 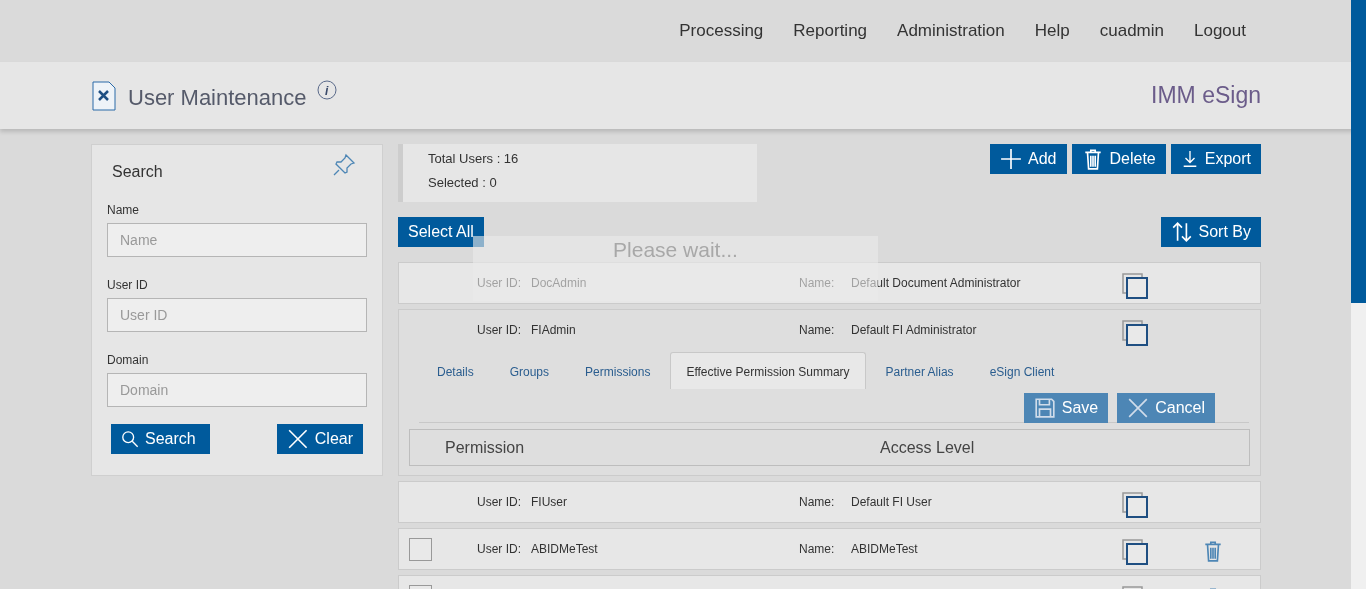 What do you see at coordinates (928, 447) in the screenshot?
I see `column-header: Access Level` at bounding box center [928, 447].